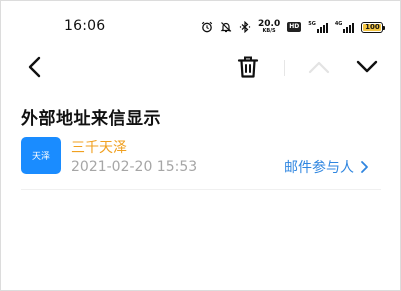 The image size is (401, 291). What do you see at coordinates (226, 27) in the screenshot?
I see `mute-icon` at bounding box center [226, 27].